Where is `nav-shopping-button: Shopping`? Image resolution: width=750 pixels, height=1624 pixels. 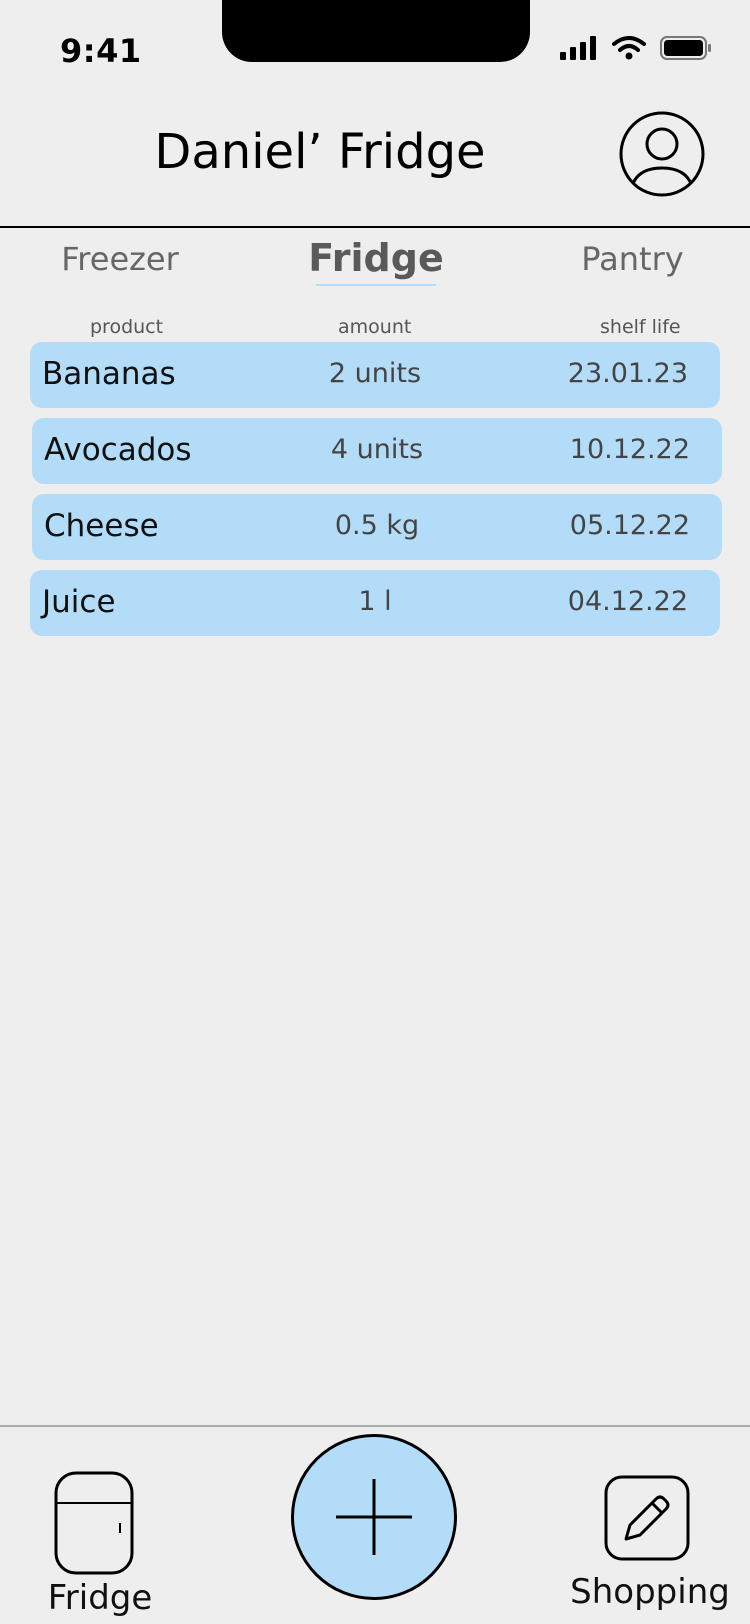
nav-shopping-button: Shopping is located at coordinates (650, 1547).